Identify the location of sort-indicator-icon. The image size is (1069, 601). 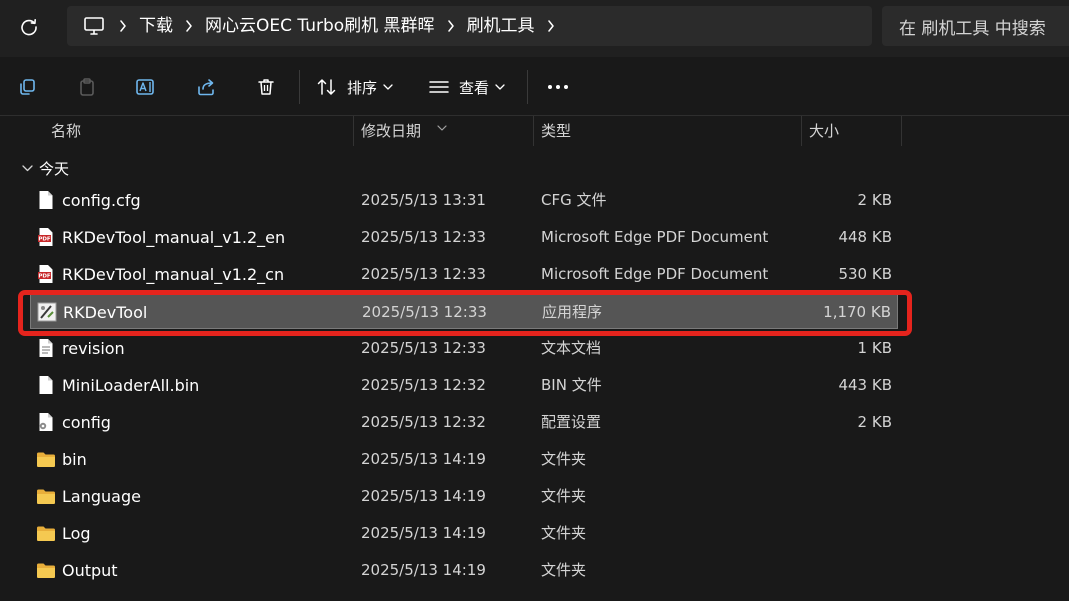
(442, 125).